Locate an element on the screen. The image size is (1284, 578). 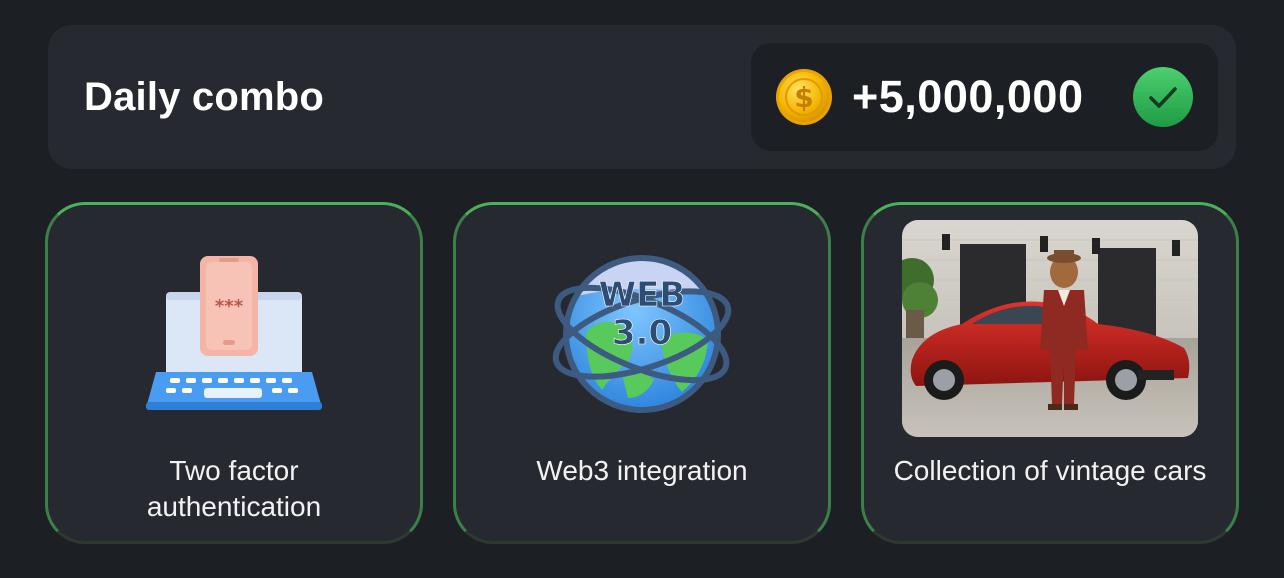
card-label: Two factor authentication is located at coordinates (234, 489).